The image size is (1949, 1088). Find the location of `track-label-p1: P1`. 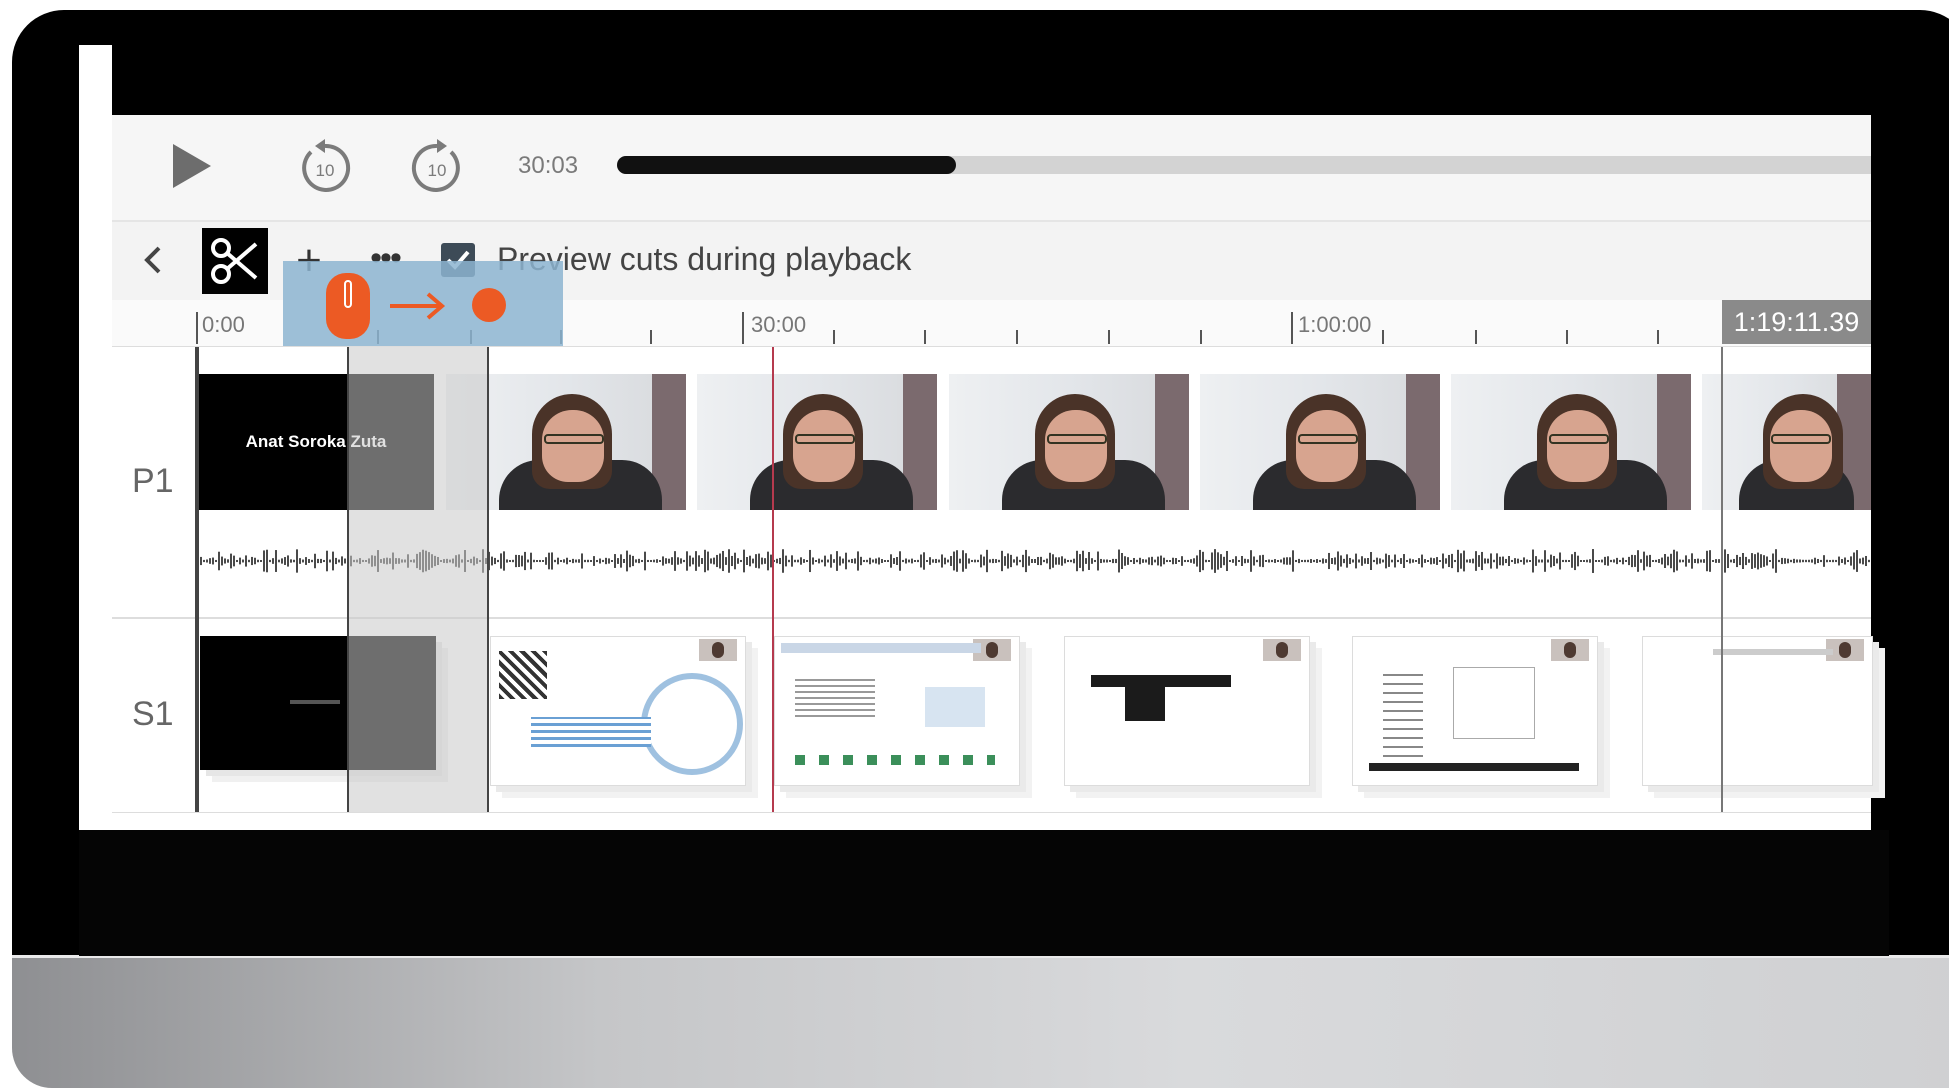

track-label-p1: P1 is located at coordinates (153, 481).